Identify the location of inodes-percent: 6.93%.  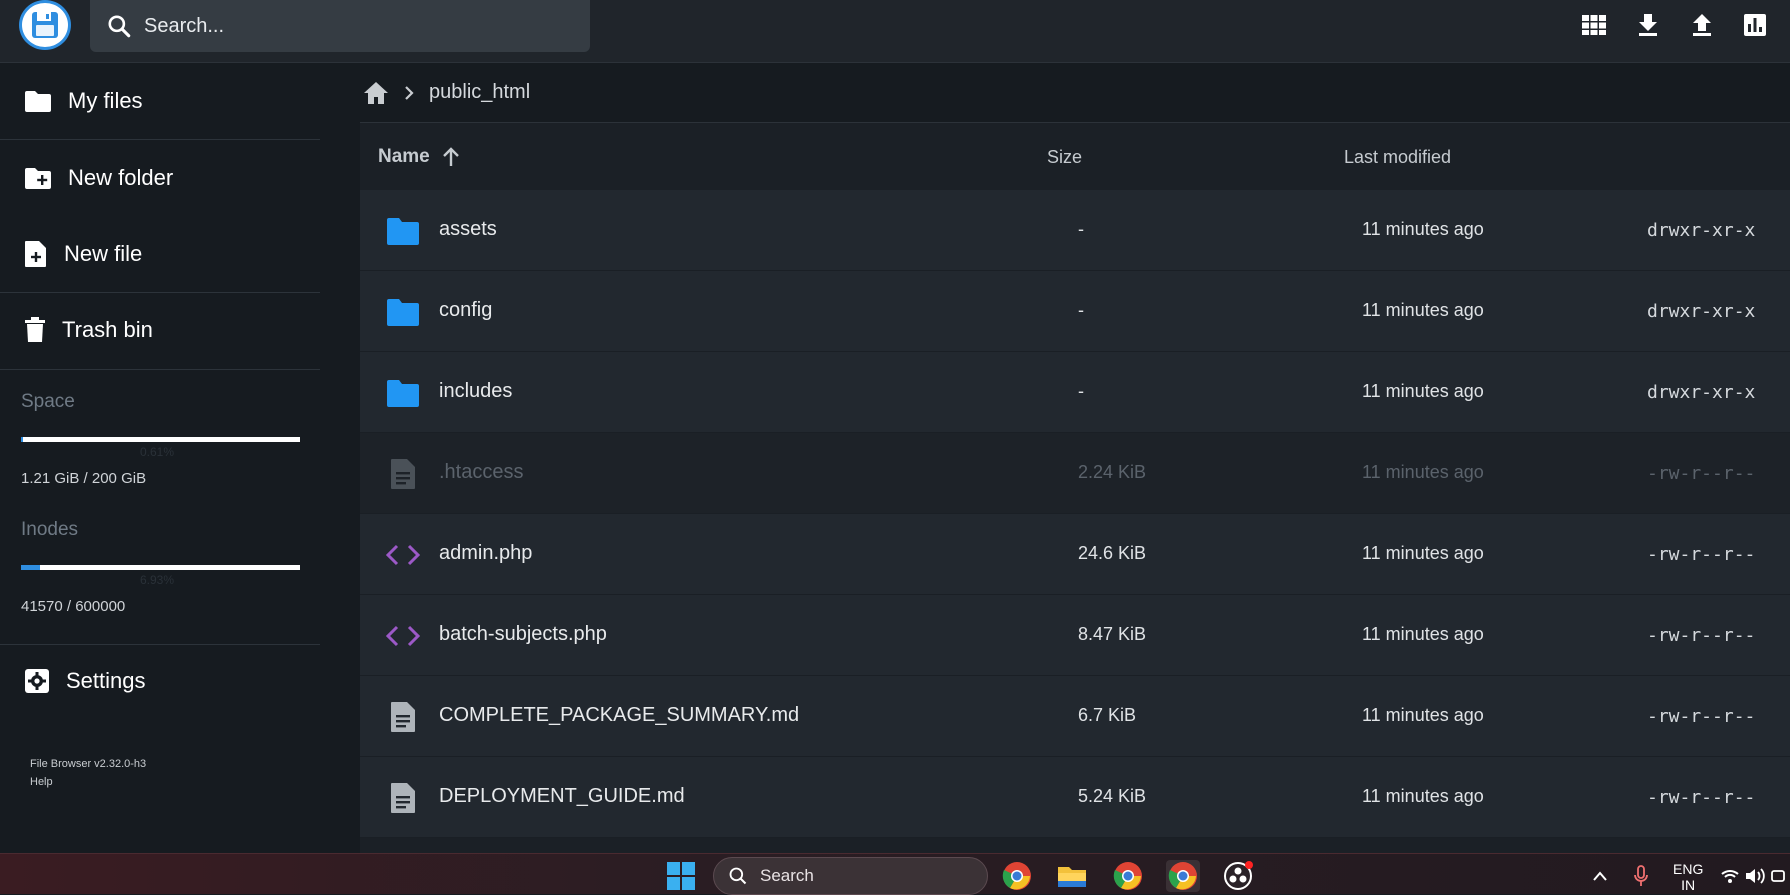
(157, 580).